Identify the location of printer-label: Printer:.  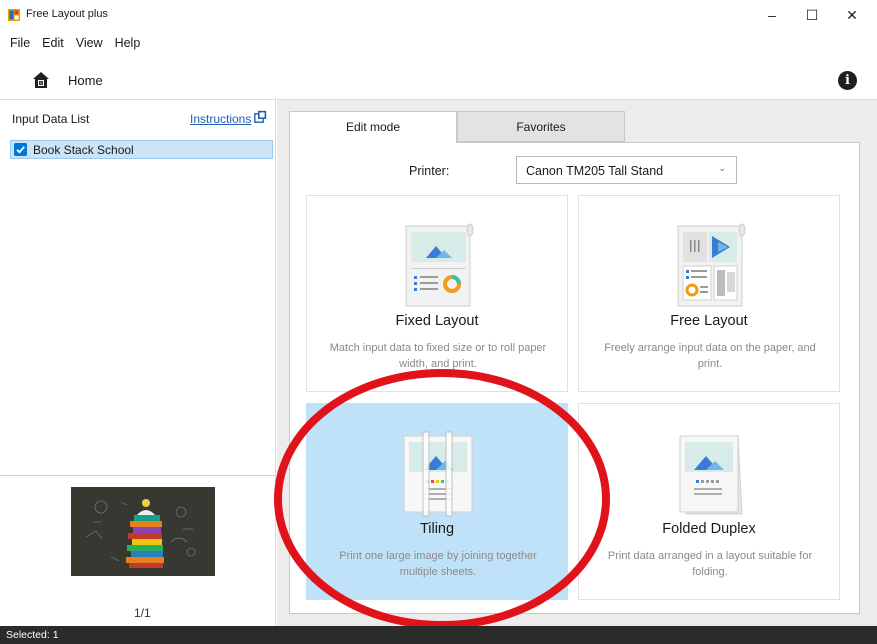
(429, 171).